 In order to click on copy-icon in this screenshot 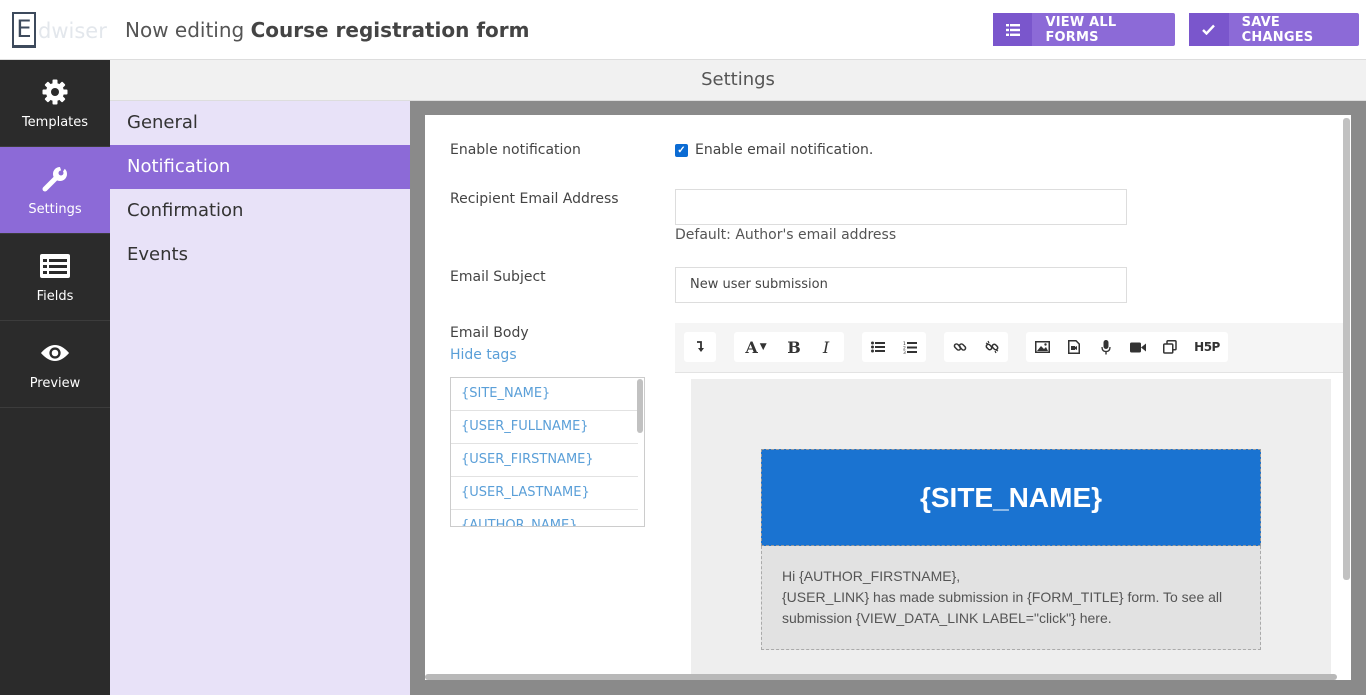, I will do `click(1170, 347)`.